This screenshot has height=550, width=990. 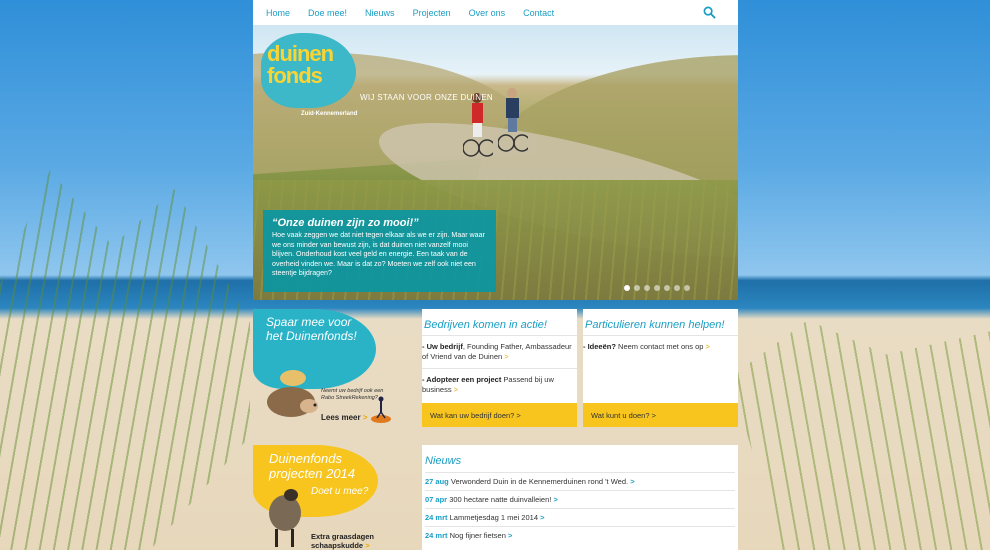 What do you see at coordinates (500, 499) in the screenshot?
I see `news-text: 300 hectare natte duinvalleien!` at bounding box center [500, 499].